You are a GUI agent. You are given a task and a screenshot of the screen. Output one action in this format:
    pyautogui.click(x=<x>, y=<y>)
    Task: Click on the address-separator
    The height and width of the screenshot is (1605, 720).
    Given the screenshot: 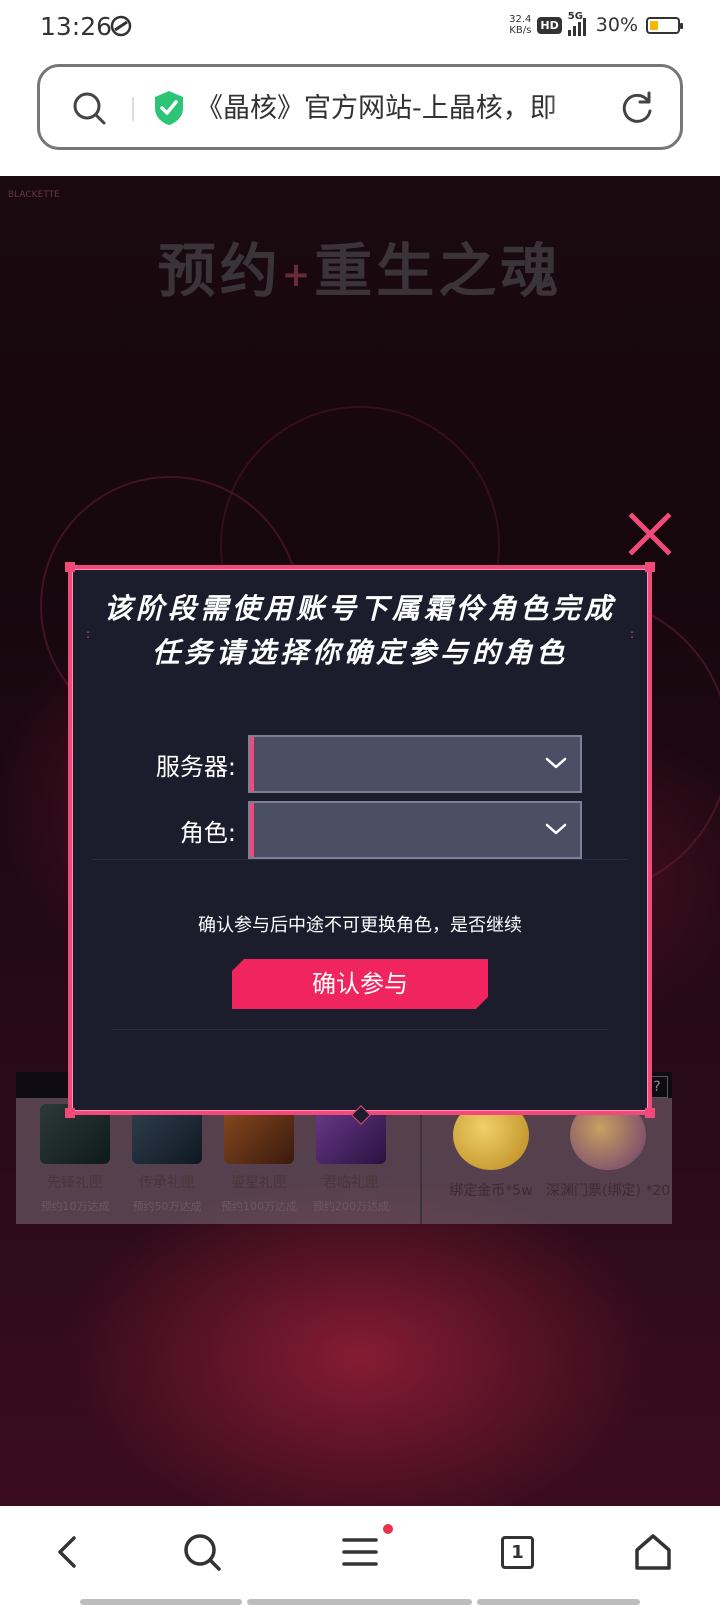 What is the action you would take?
    pyautogui.click(x=133, y=109)
    